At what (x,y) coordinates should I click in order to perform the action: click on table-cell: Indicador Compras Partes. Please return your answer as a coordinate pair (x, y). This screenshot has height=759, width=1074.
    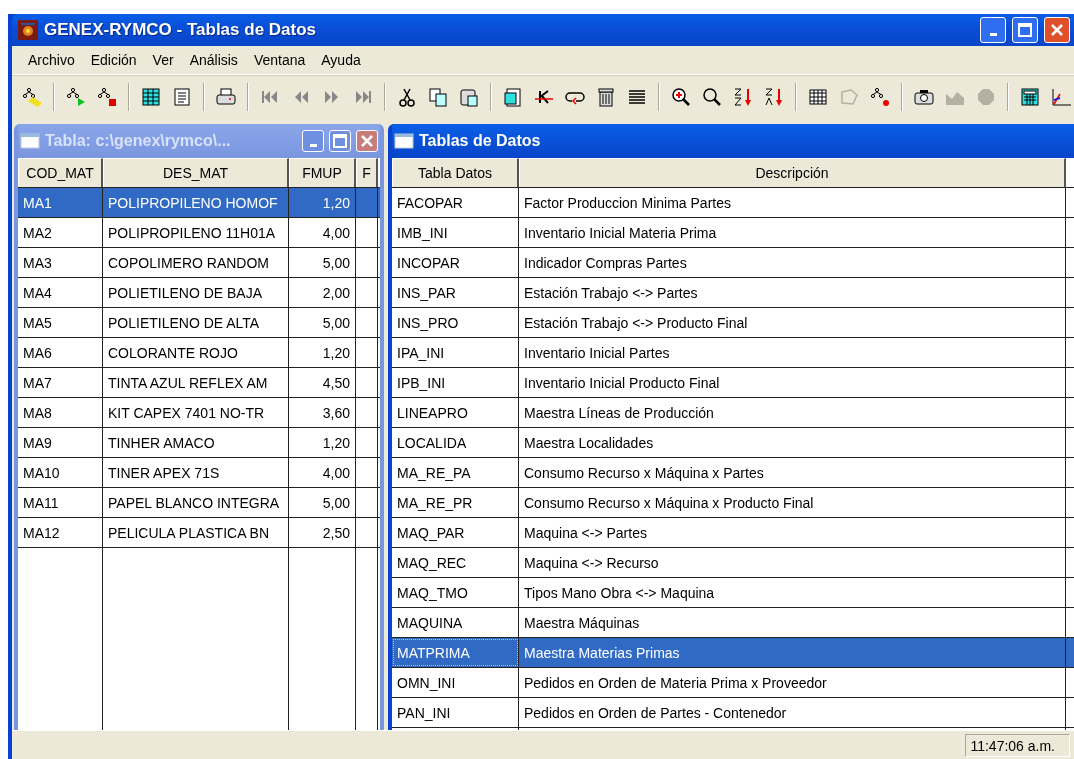
    Looking at the image, I should click on (792, 262).